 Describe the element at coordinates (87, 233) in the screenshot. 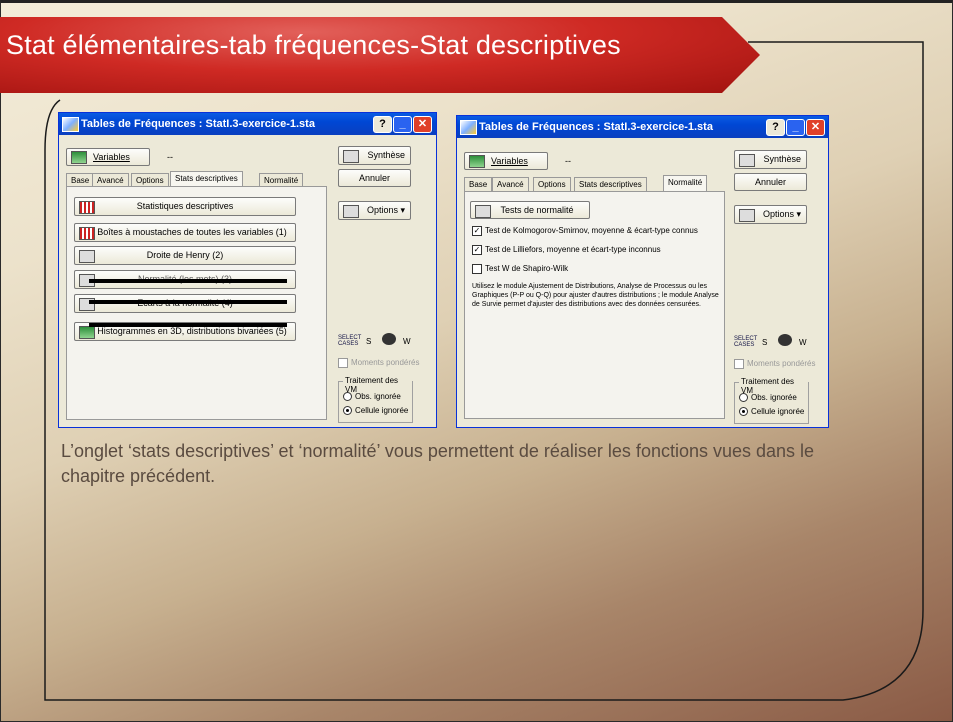

I see `box-plot-icon` at that location.